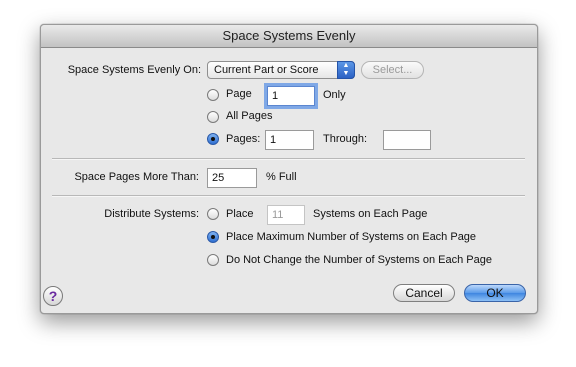 The height and width of the screenshot is (367, 576). I want to click on systems-count-input: 11, so click(286, 215).